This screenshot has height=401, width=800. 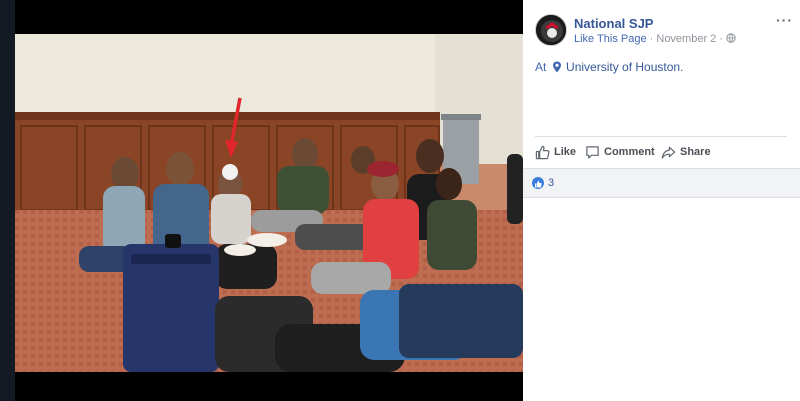 I want to click on map-pin-icon, so click(x=556, y=67).